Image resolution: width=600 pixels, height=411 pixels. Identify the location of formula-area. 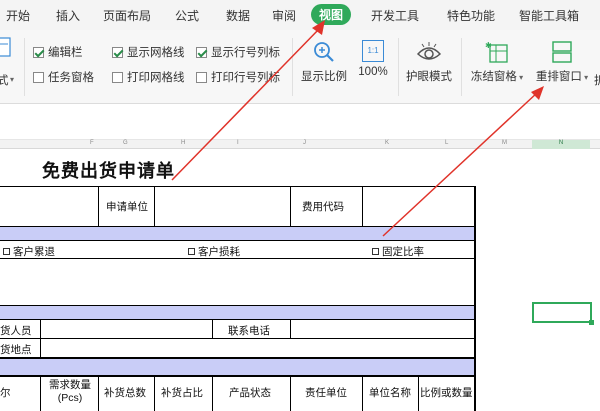
(300, 122).